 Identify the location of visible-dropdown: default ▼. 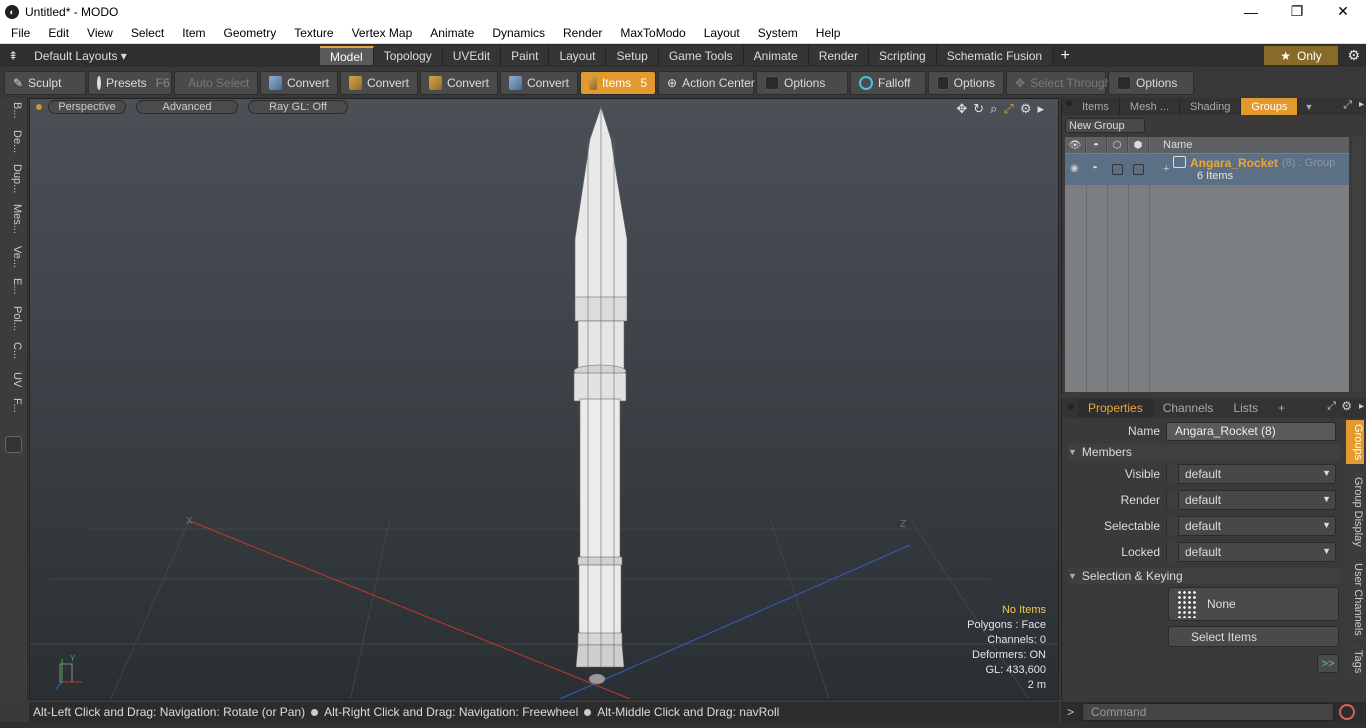
(1251, 474).